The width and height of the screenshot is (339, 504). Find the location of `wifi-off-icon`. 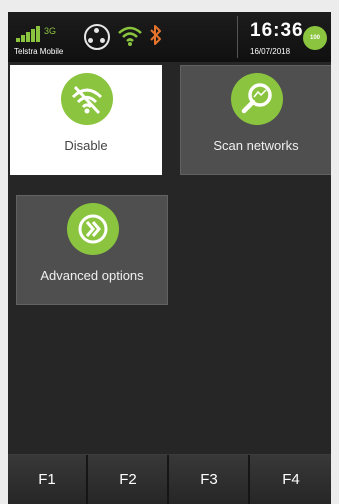

wifi-off-icon is located at coordinates (87, 99).